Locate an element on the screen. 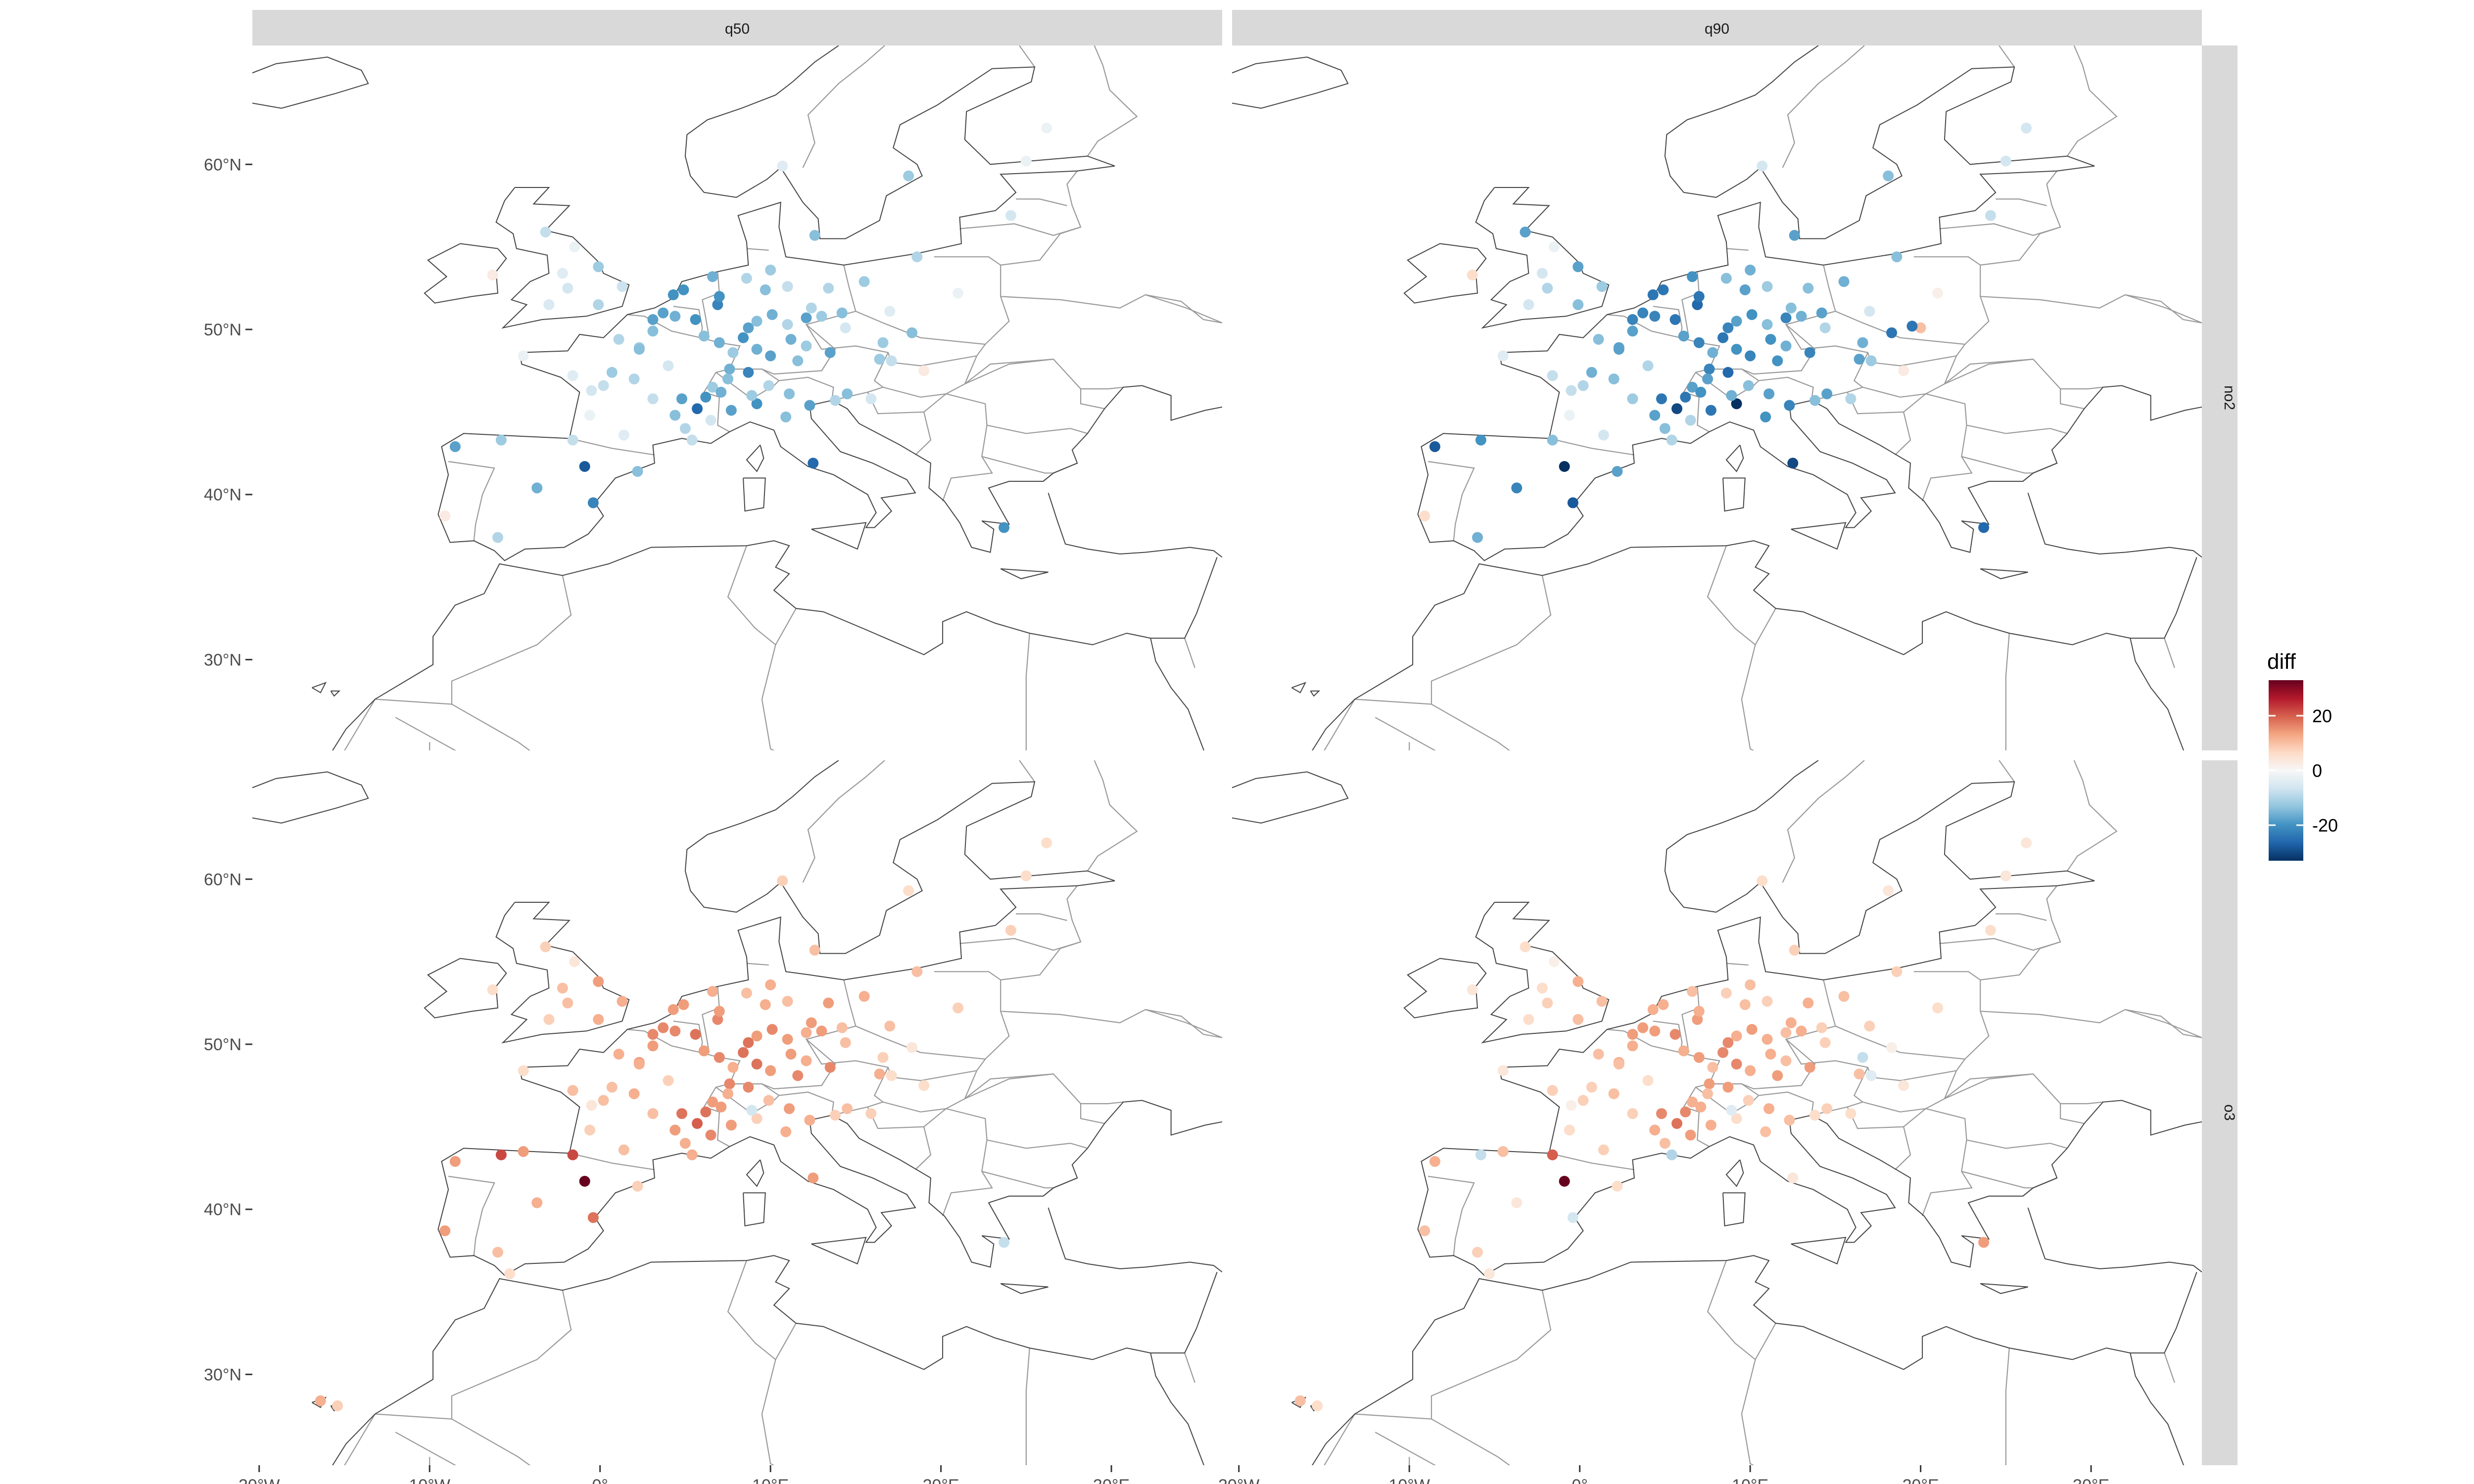 The width and height of the screenshot is (2474, 1484). facet-strip-q90: q90 is located at coordinates (1717, 28).